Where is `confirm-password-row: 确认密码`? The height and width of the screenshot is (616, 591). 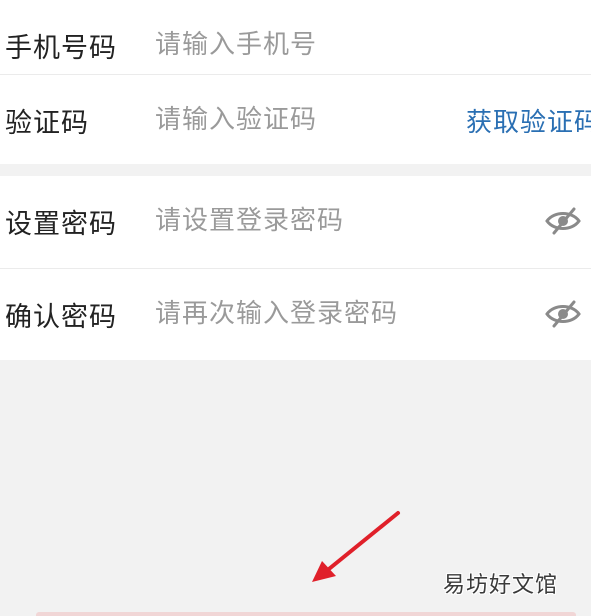
confirm-password-row: 确认密码 is located at coordinates (295, 314).